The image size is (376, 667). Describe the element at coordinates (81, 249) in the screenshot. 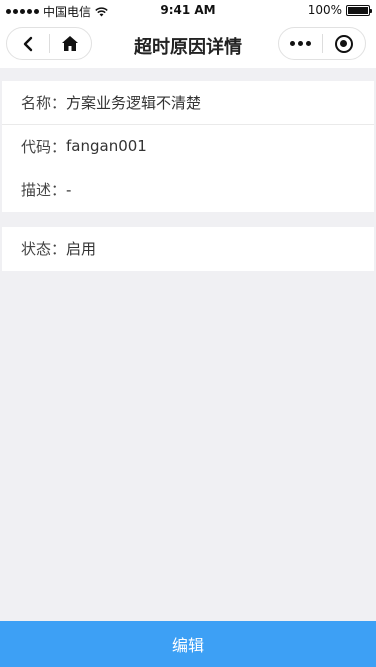

I see `status-value: 启用` at that location.